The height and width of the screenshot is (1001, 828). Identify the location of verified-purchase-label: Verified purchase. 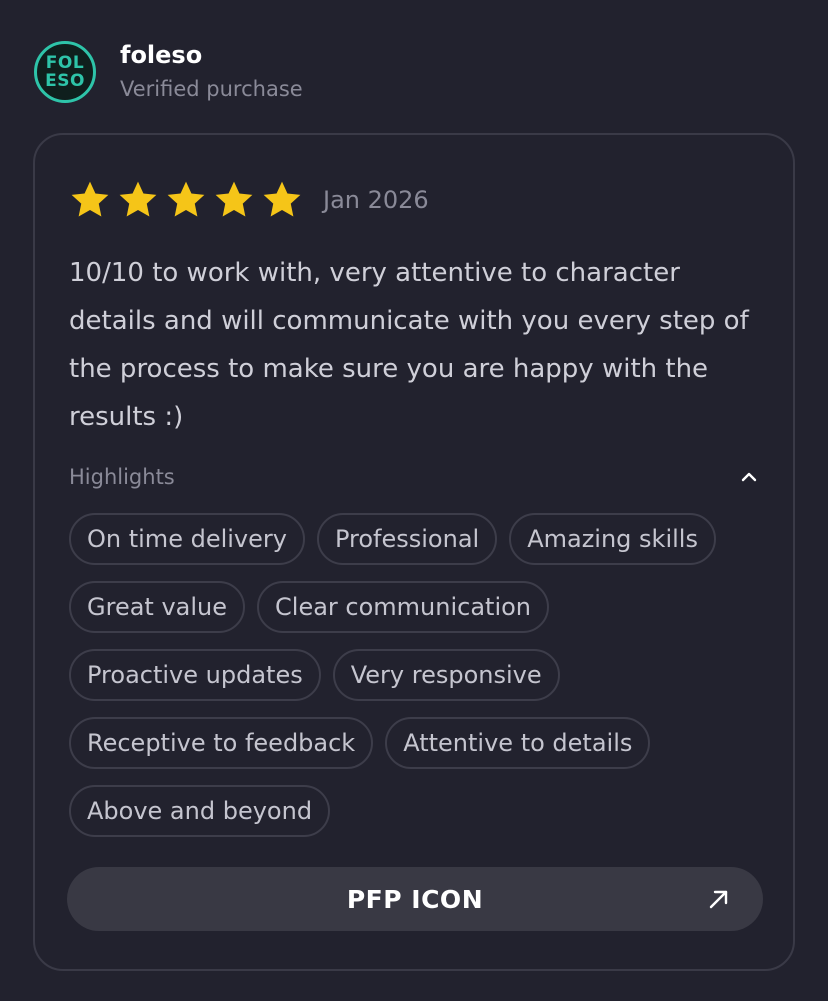
(211, 89).